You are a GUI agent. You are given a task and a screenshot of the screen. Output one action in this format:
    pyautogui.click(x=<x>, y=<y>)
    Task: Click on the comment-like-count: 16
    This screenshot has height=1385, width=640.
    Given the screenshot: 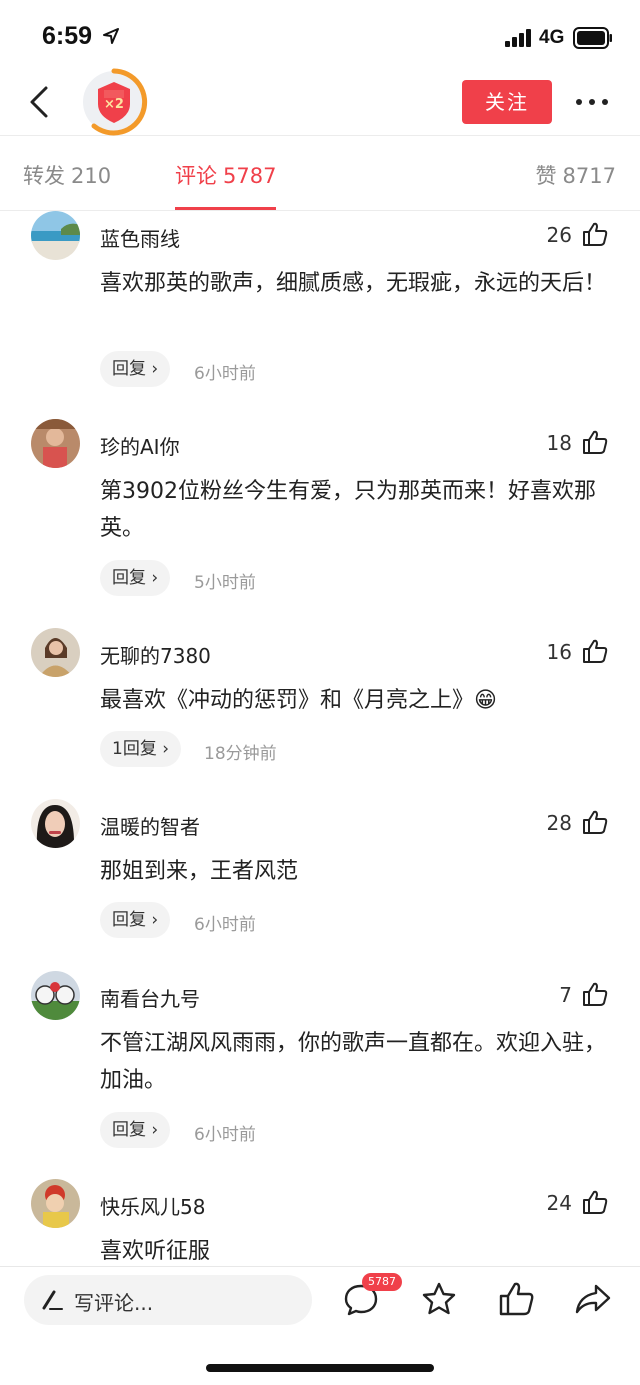 What is the action you would take?
    pyautogui.click(x=559, y=652)
    